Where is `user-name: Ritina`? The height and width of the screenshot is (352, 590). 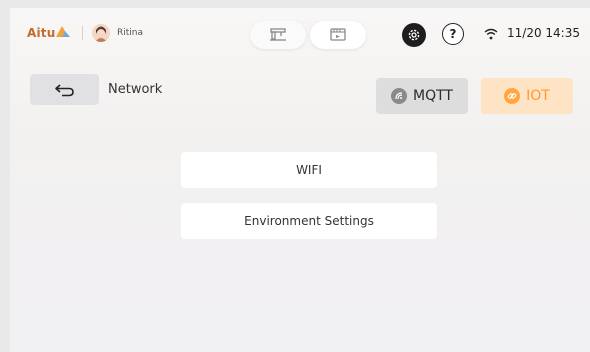
user-name: Ritina is located at coordinates (130, 33).